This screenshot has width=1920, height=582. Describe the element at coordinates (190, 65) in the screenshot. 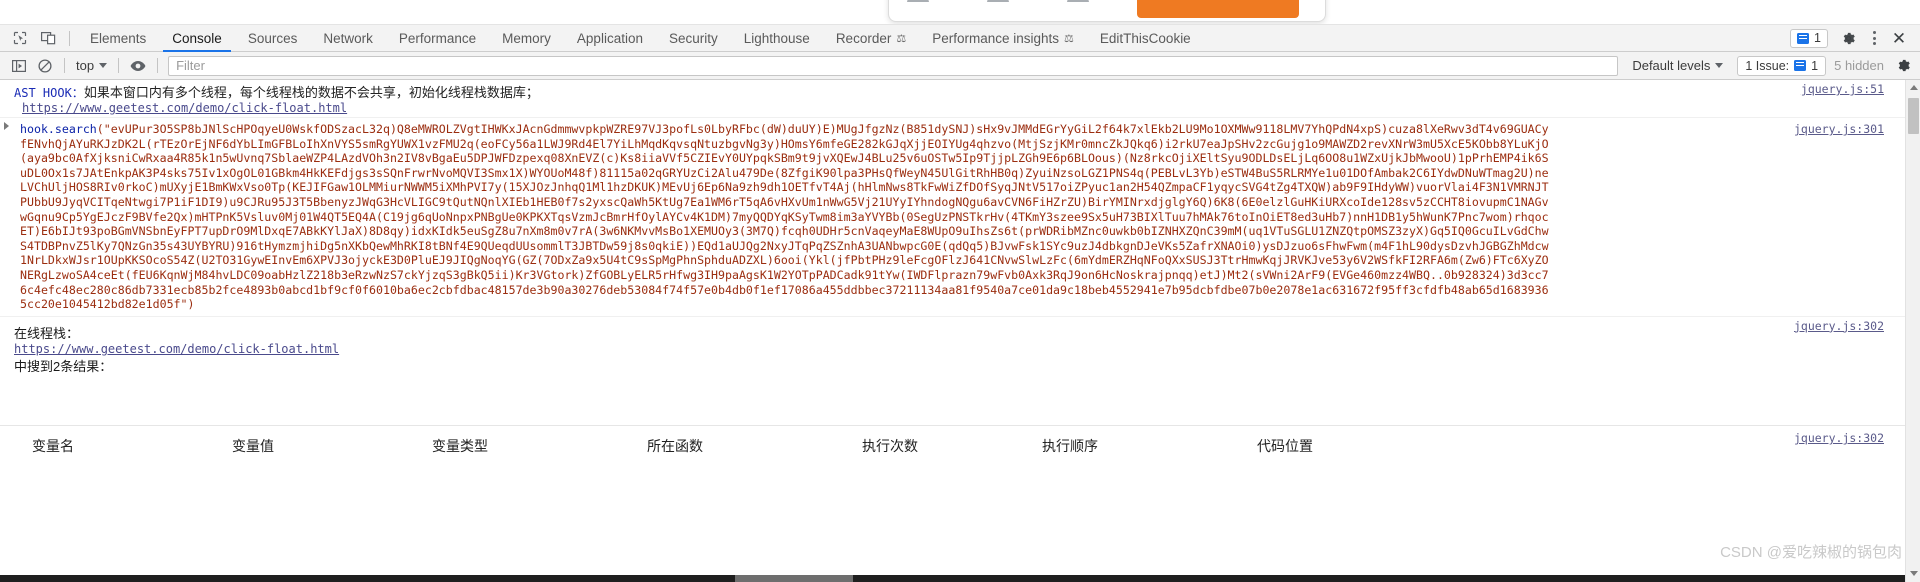

I see `filter-placeholder: Filter` at that location.